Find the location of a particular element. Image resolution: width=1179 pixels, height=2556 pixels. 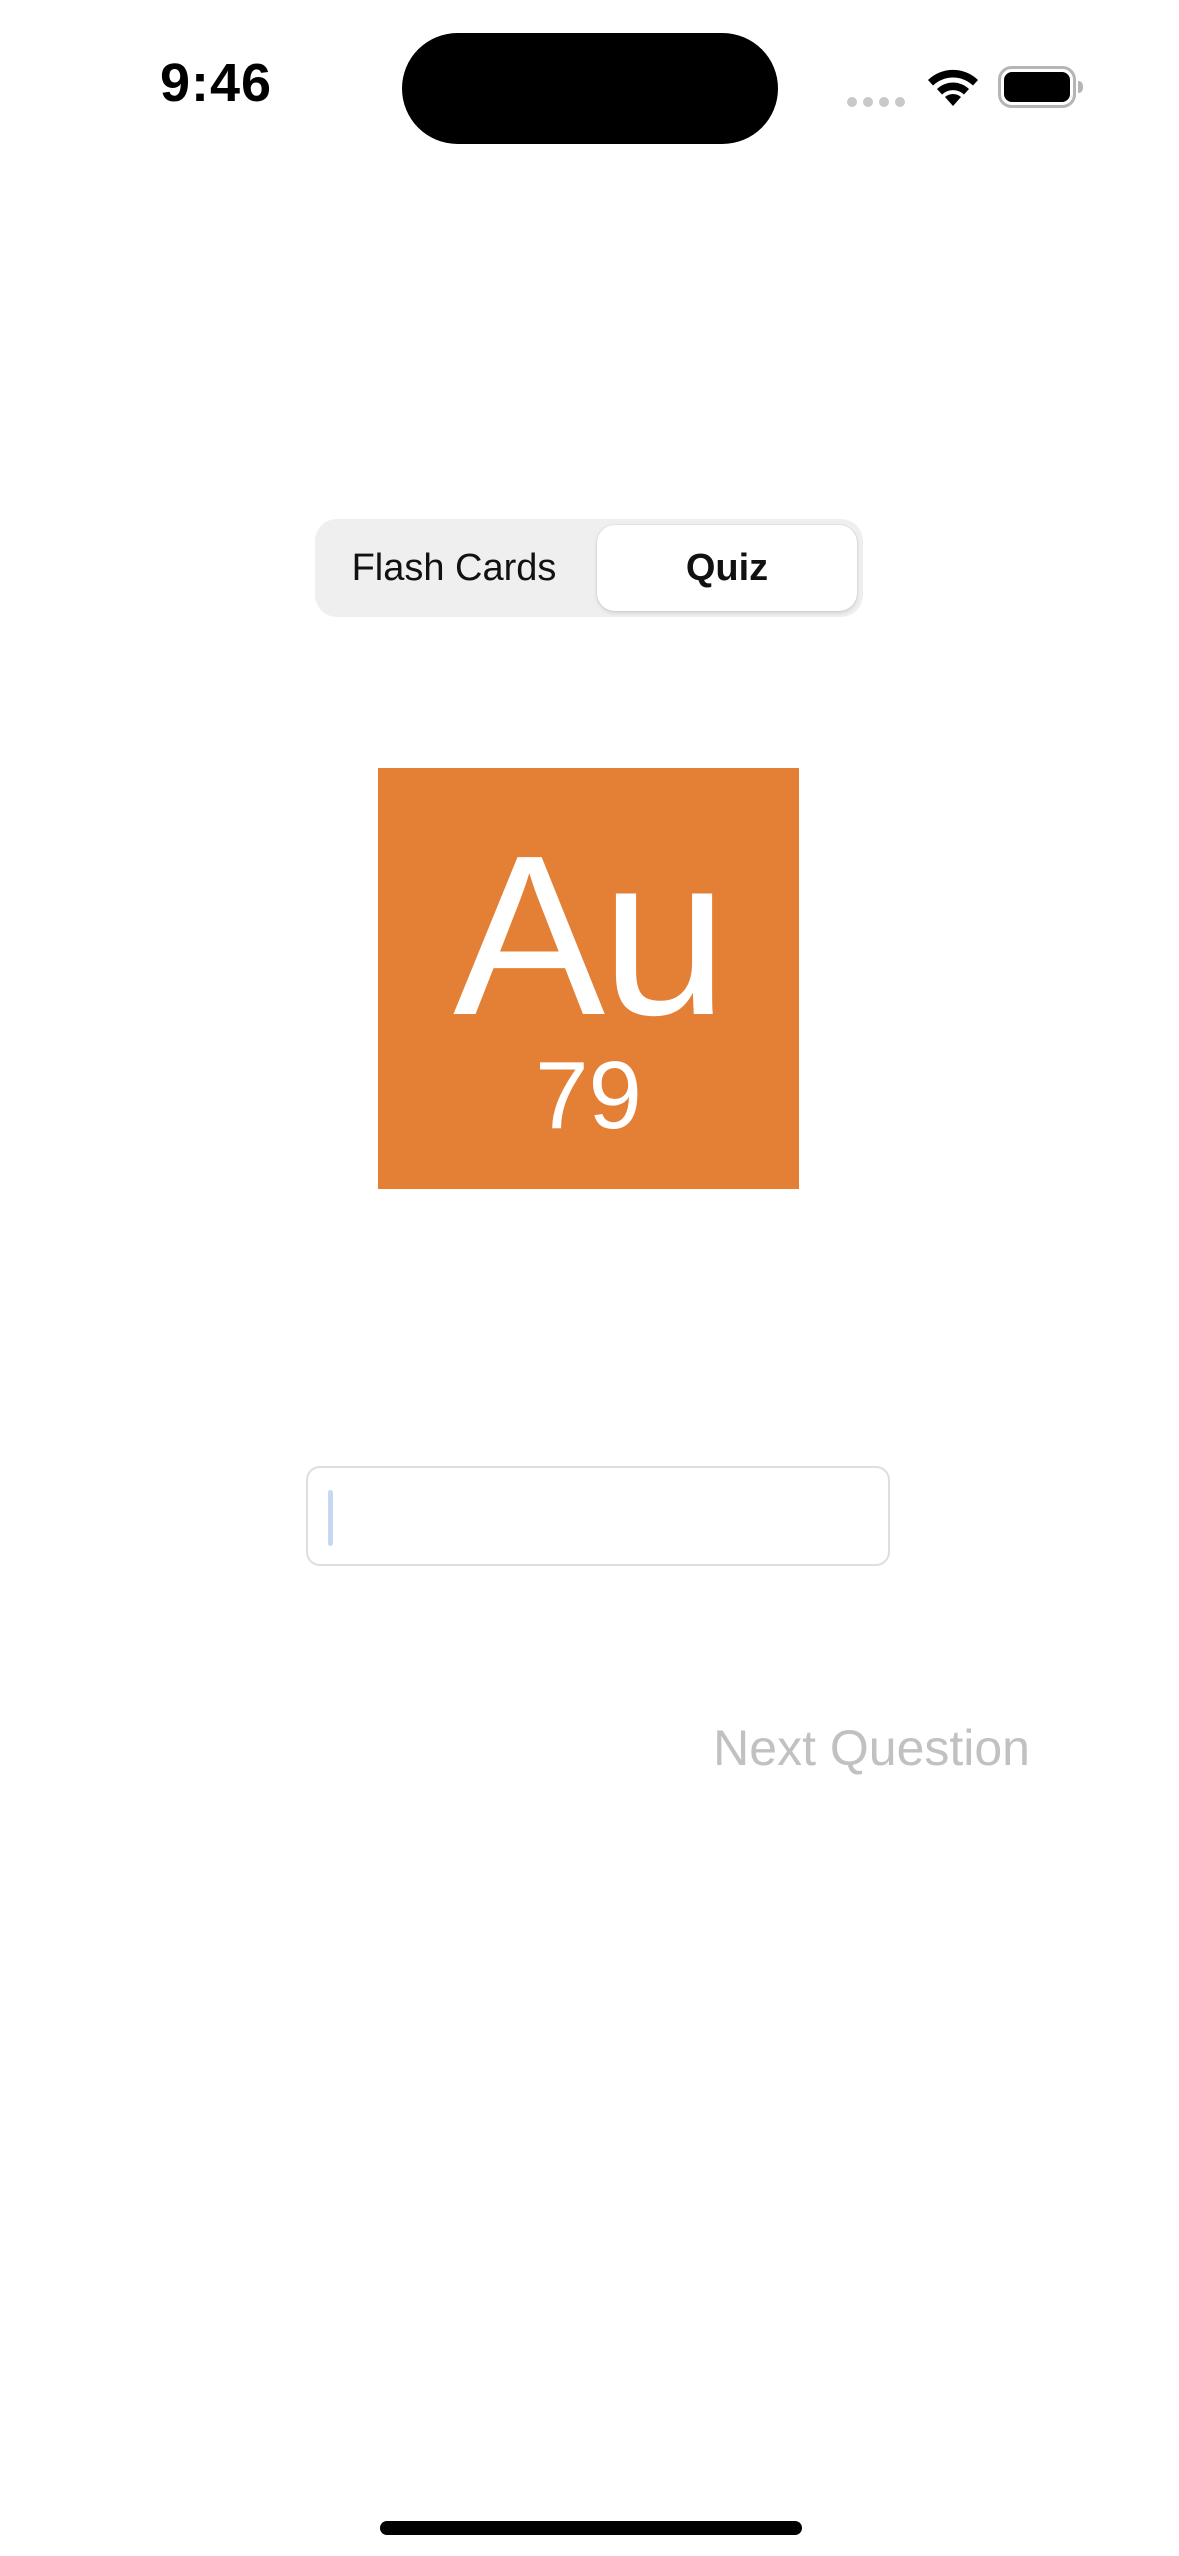

cellular-signal-icon is located at coordinates (876, 102).